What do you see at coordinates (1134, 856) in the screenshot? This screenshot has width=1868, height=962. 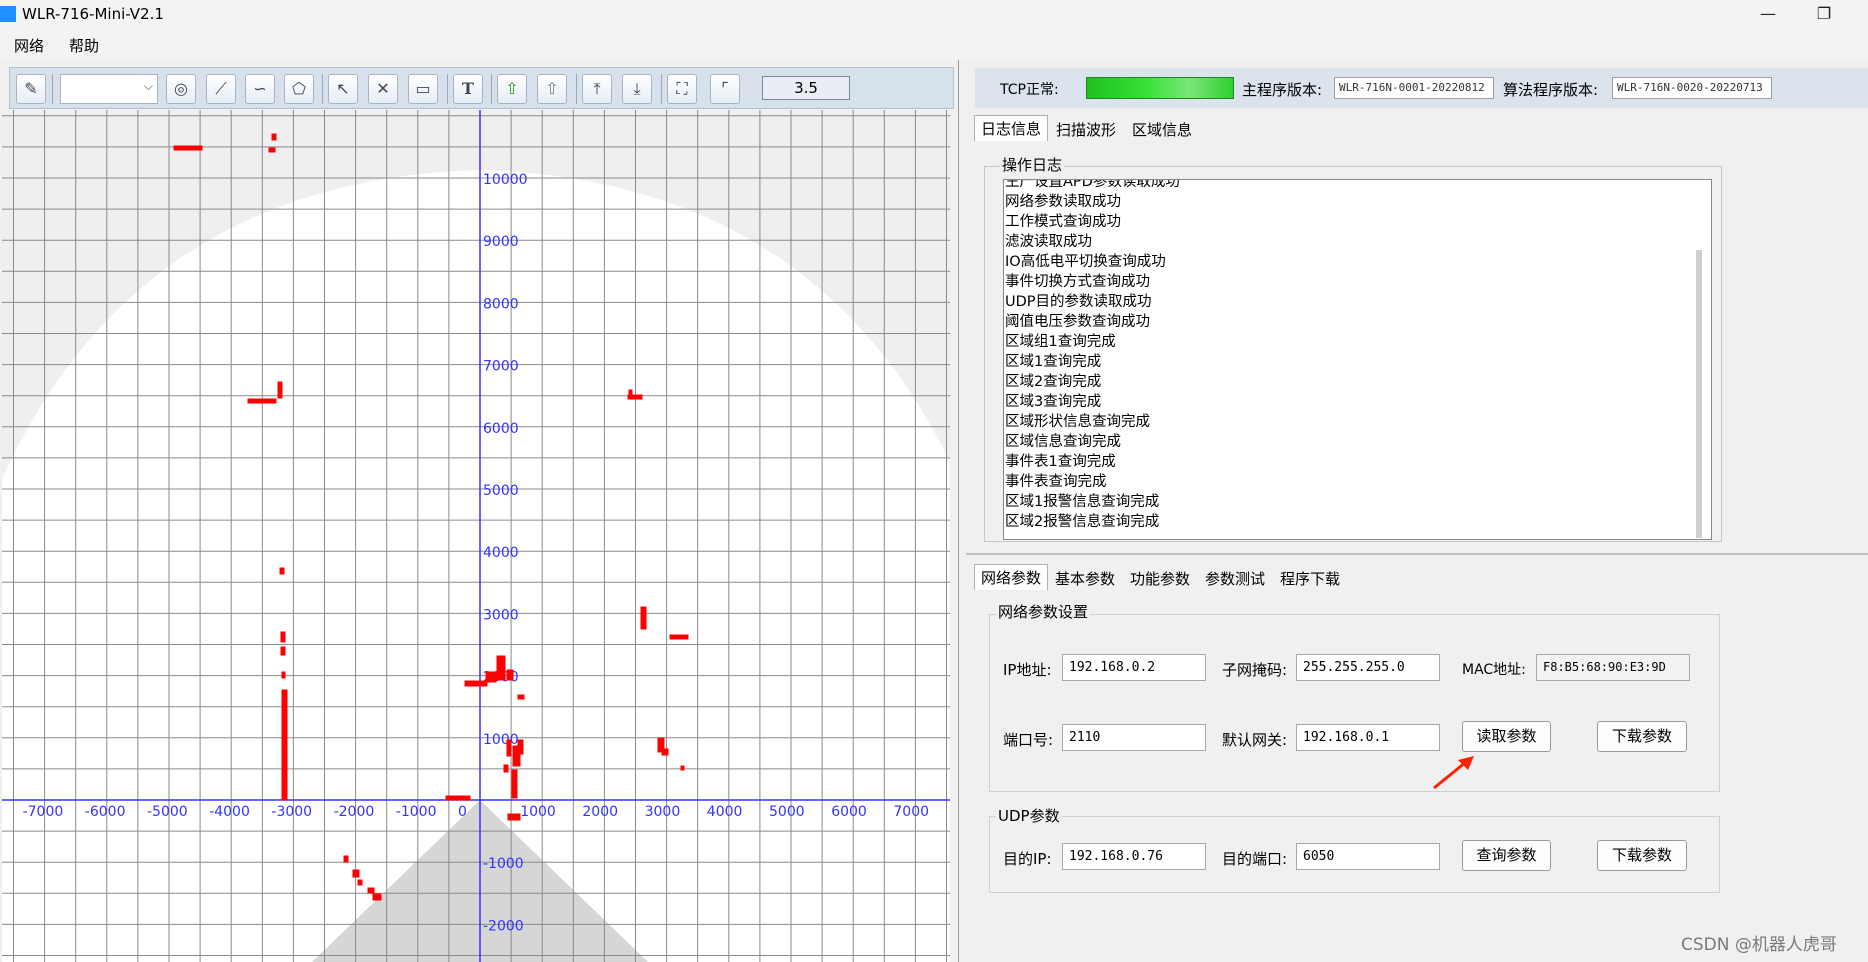 I see `dest-ip-field: 192.168.0.76` at bounding box center [1134, 856].